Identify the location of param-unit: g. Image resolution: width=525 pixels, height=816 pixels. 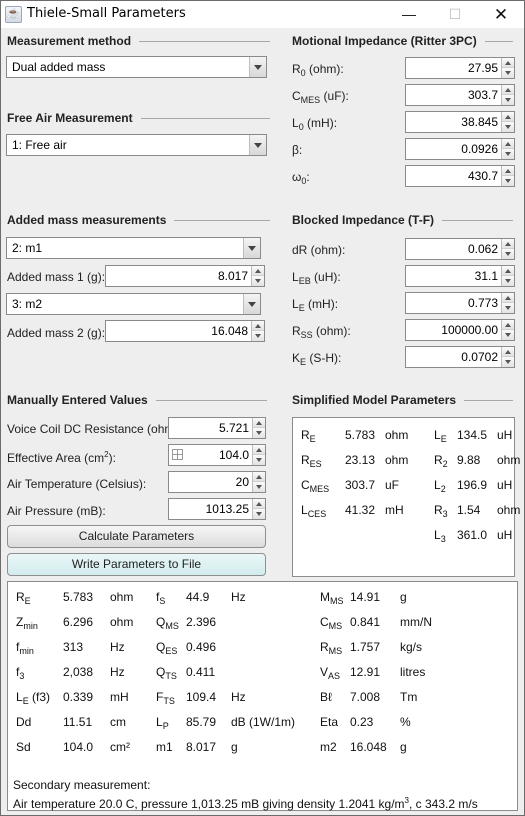
(403, 597).